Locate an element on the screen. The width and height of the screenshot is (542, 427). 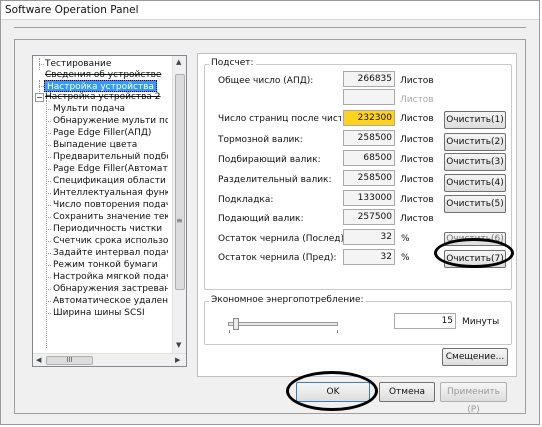
feed-roller-value: 257500 is located at coordinates (369, 217).